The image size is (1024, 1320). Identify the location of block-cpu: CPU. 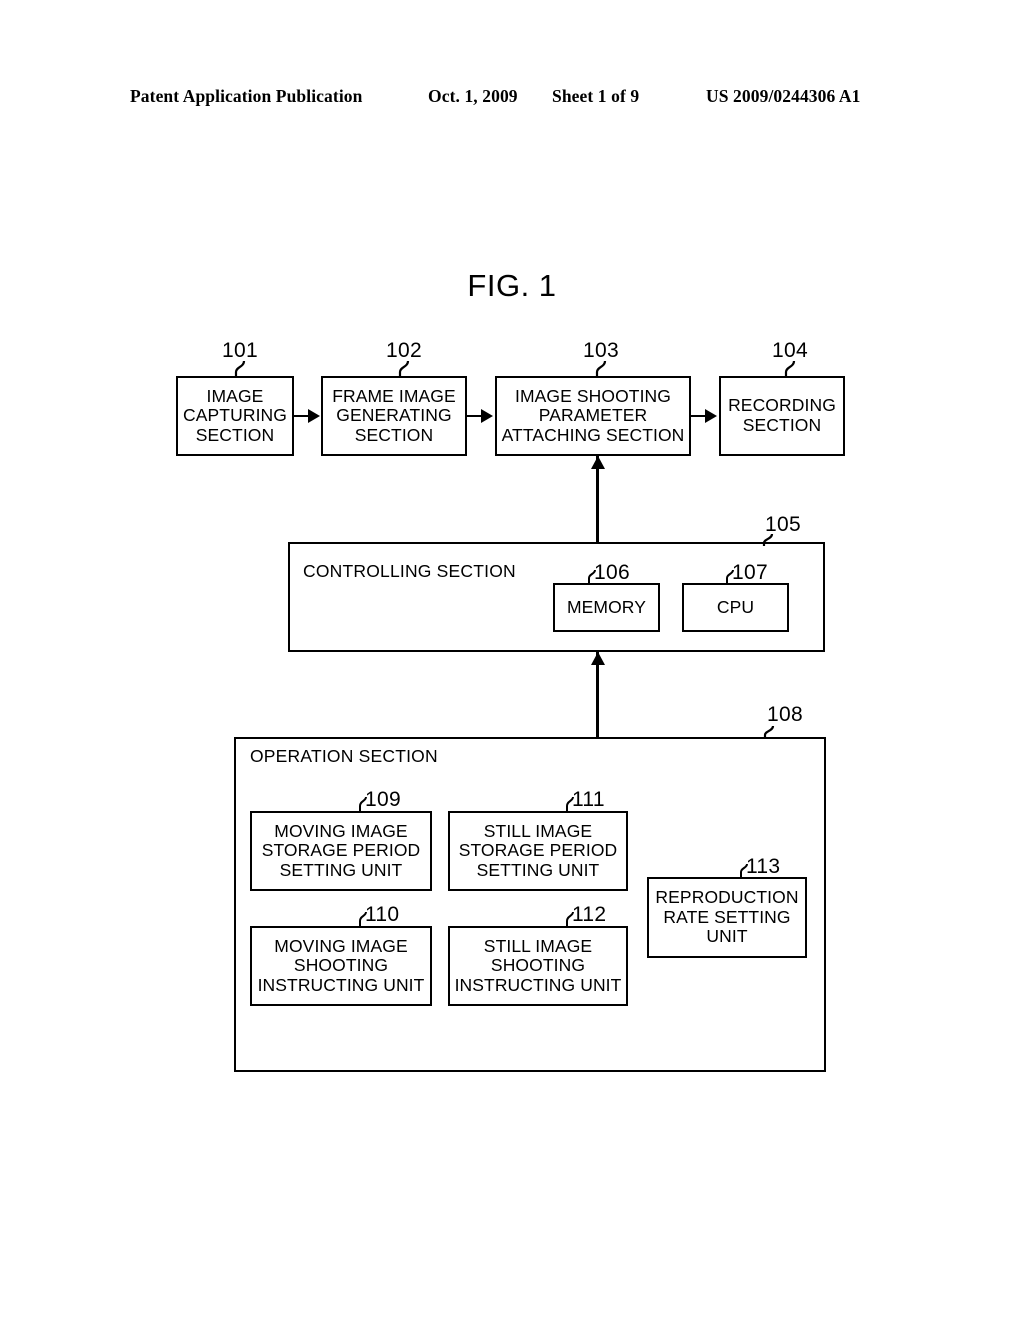
(735, 607).